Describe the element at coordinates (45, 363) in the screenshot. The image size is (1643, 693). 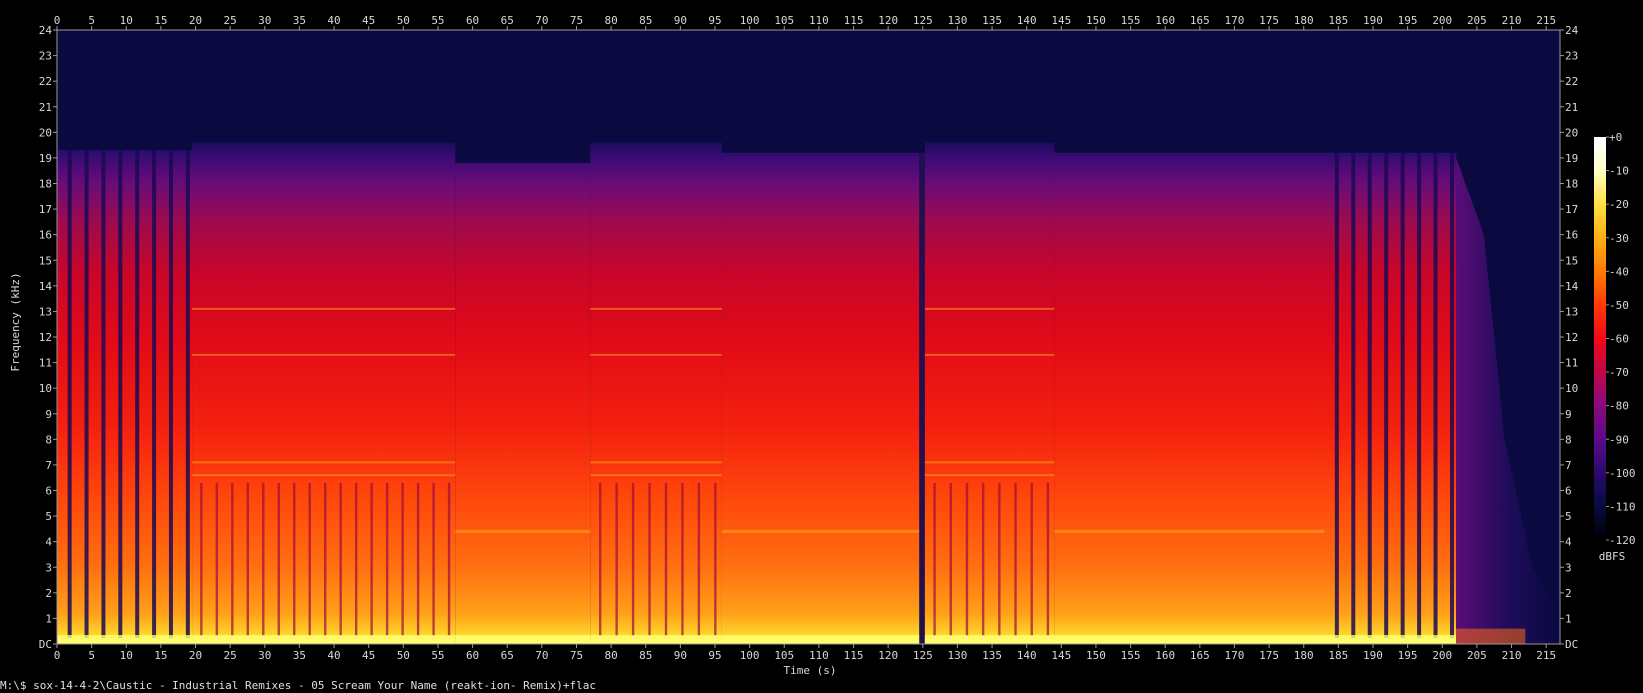
I see `y-tick-label: 11` at that location.